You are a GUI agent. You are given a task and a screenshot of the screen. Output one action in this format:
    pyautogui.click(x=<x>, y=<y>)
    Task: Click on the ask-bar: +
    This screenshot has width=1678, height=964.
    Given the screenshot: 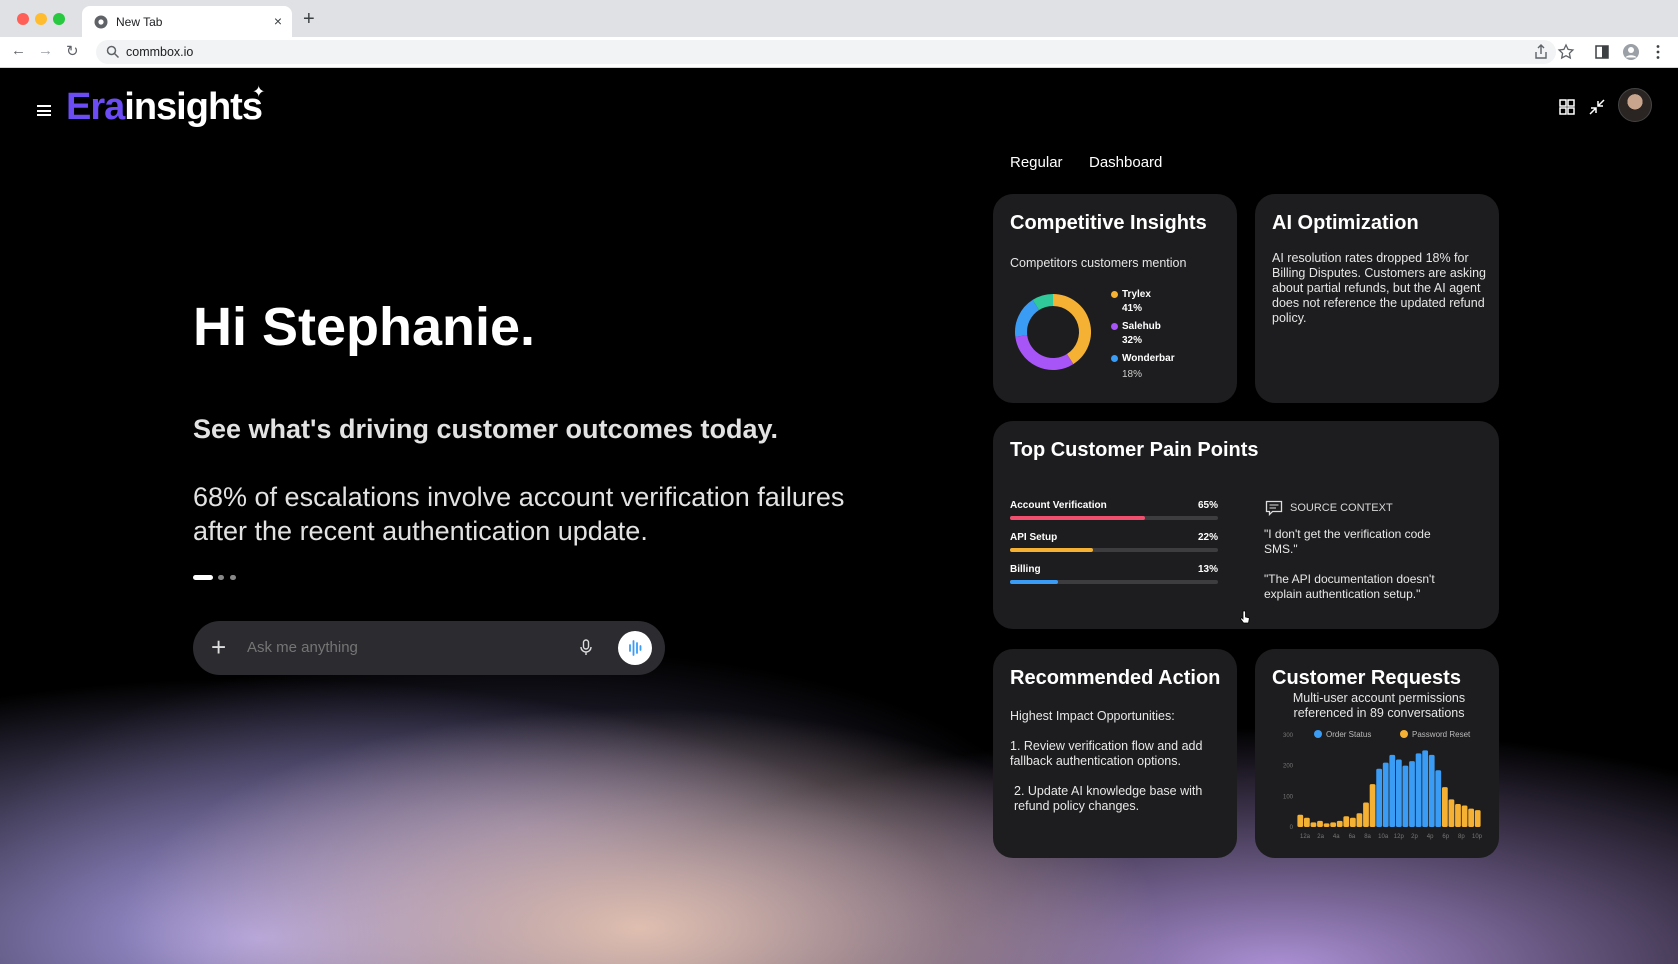 What is the action you would take?
    pyautogui.click(x=429, y=648)
    